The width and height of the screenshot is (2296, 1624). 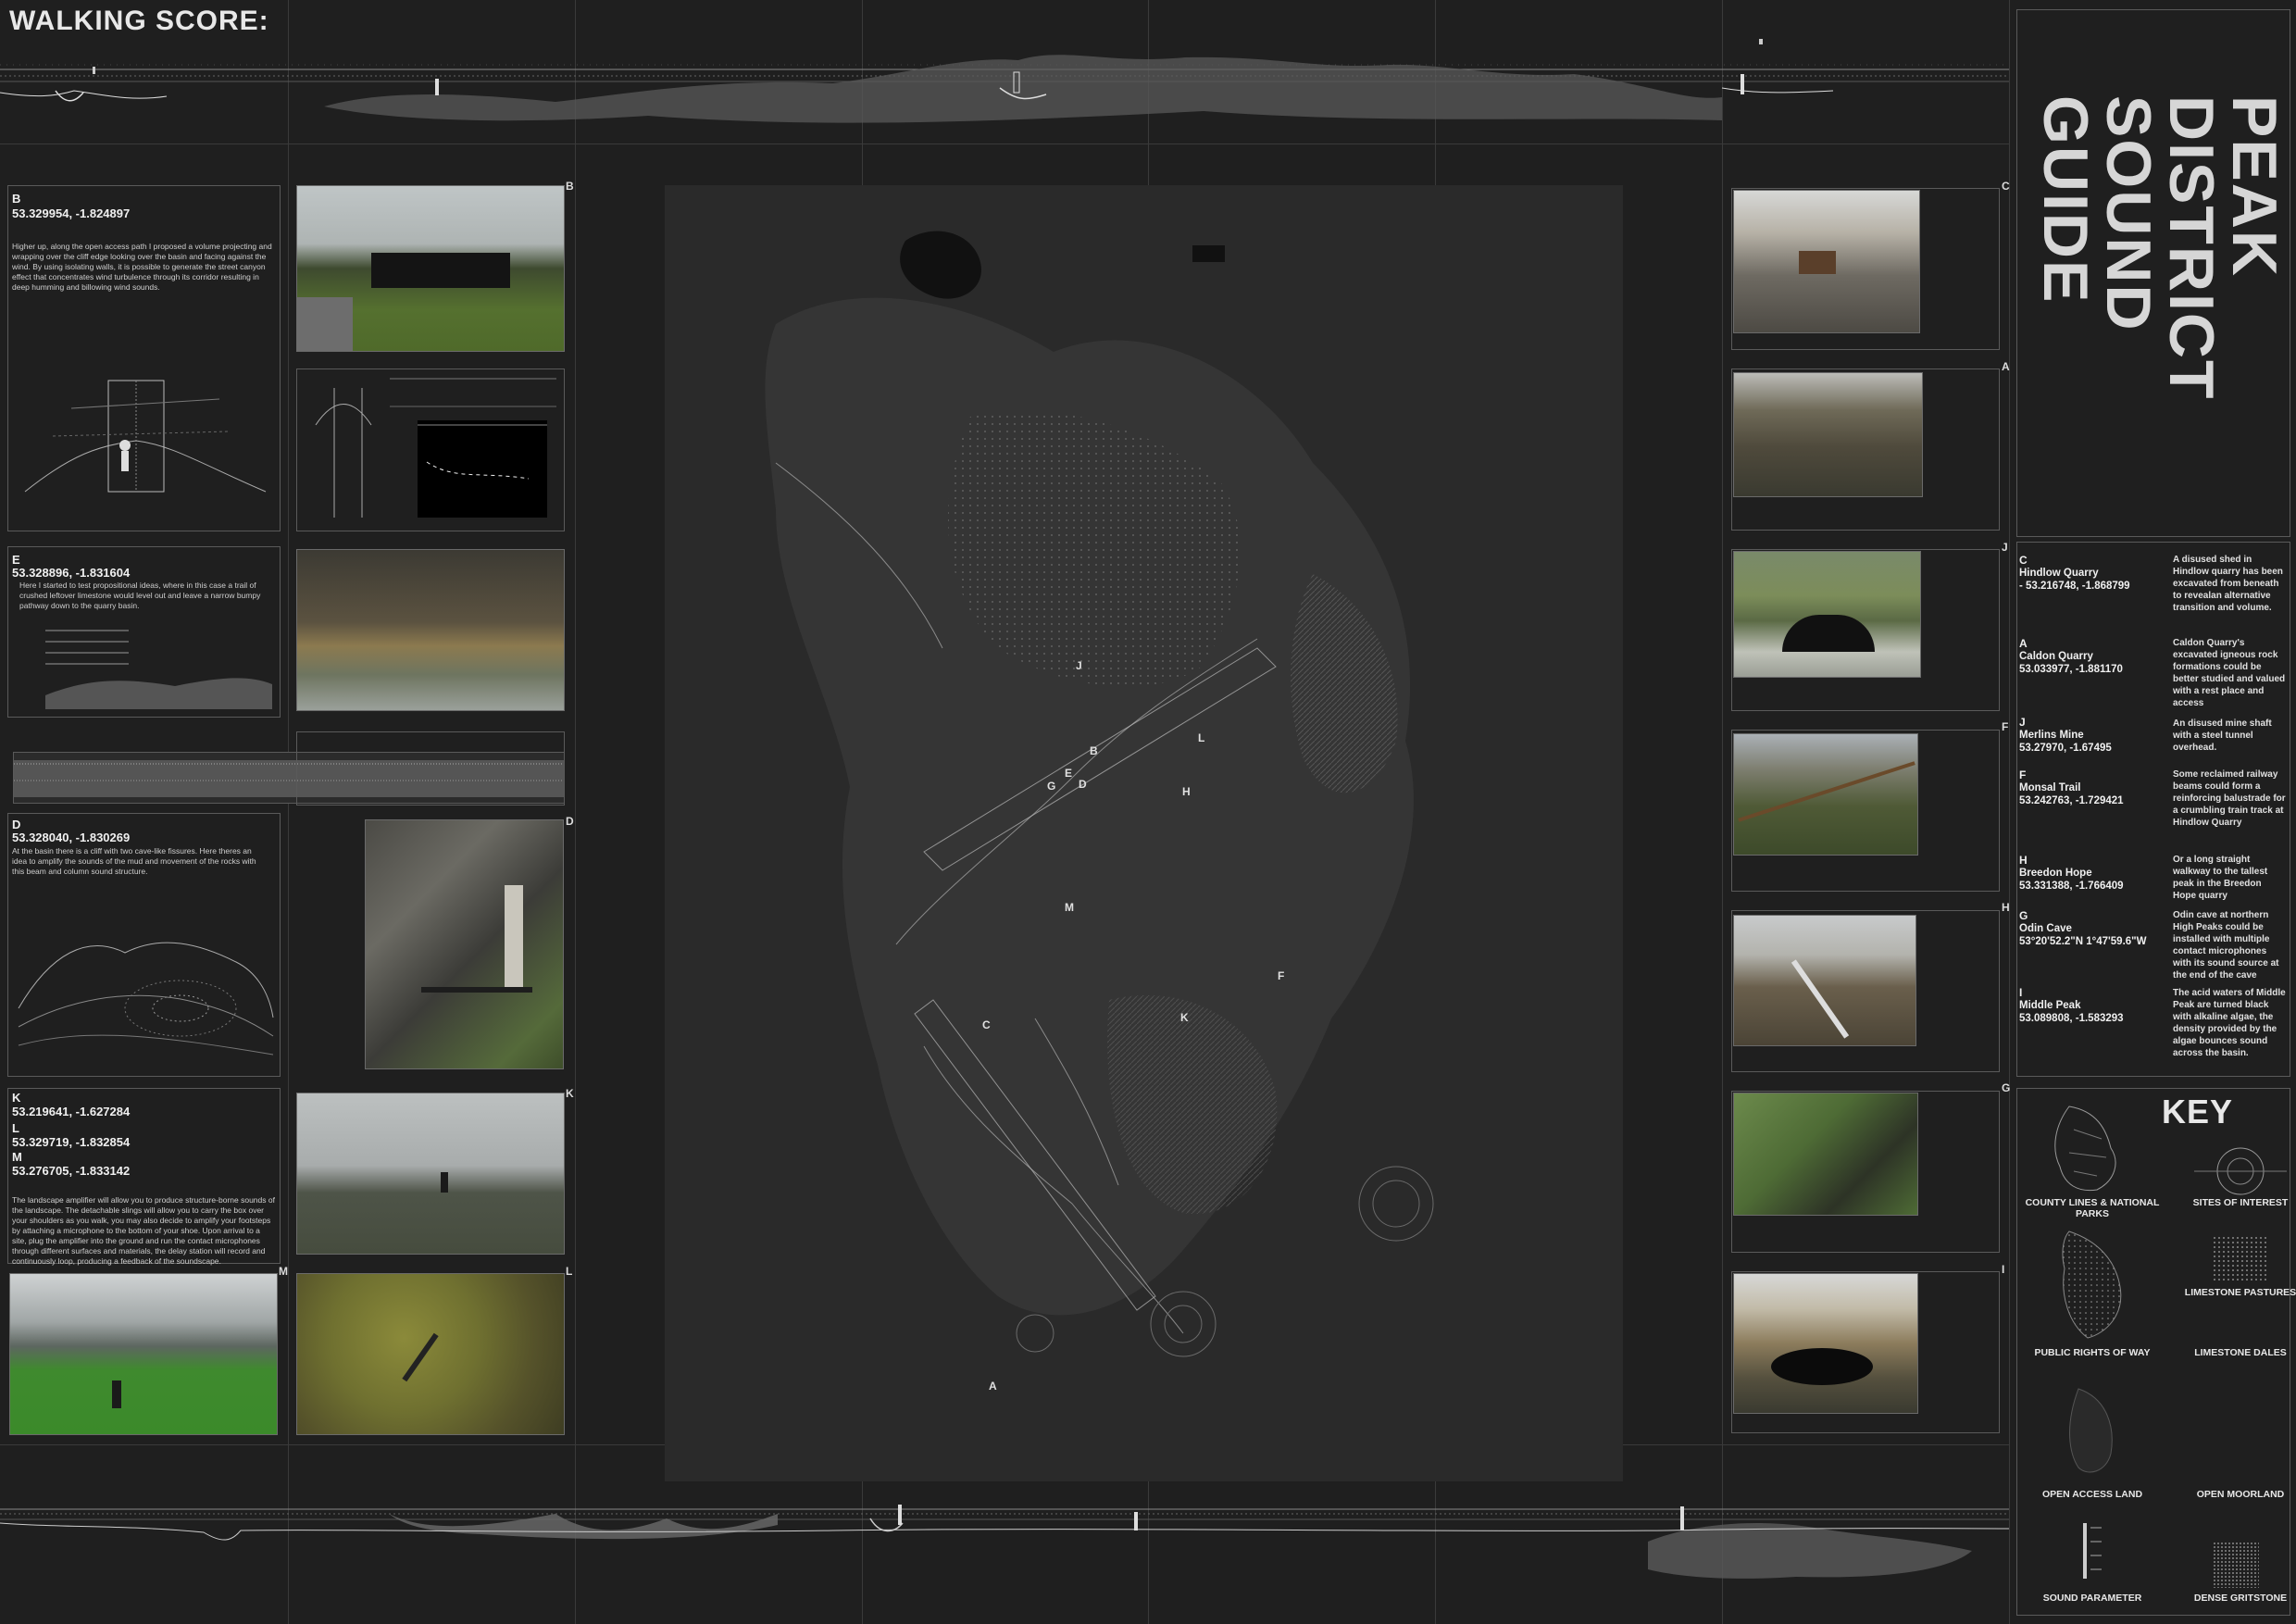 I want to click on key-label-public-rights: PUBLIC RIGHTS OF WAY, so click(x=2092, y=1352).